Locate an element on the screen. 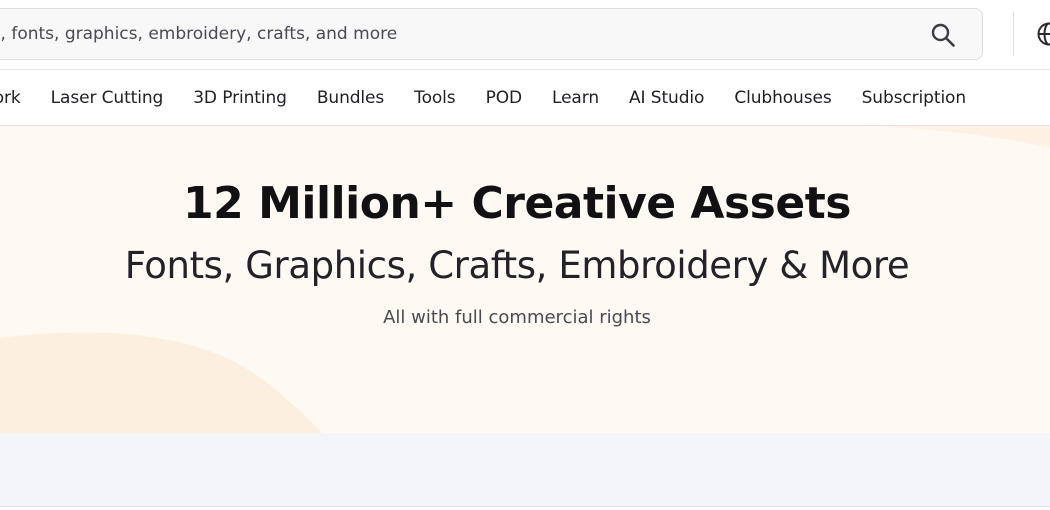 Image resolution: width=1050 pixels, height=510 pixels. search-bar is located at coordinates (491, 34).